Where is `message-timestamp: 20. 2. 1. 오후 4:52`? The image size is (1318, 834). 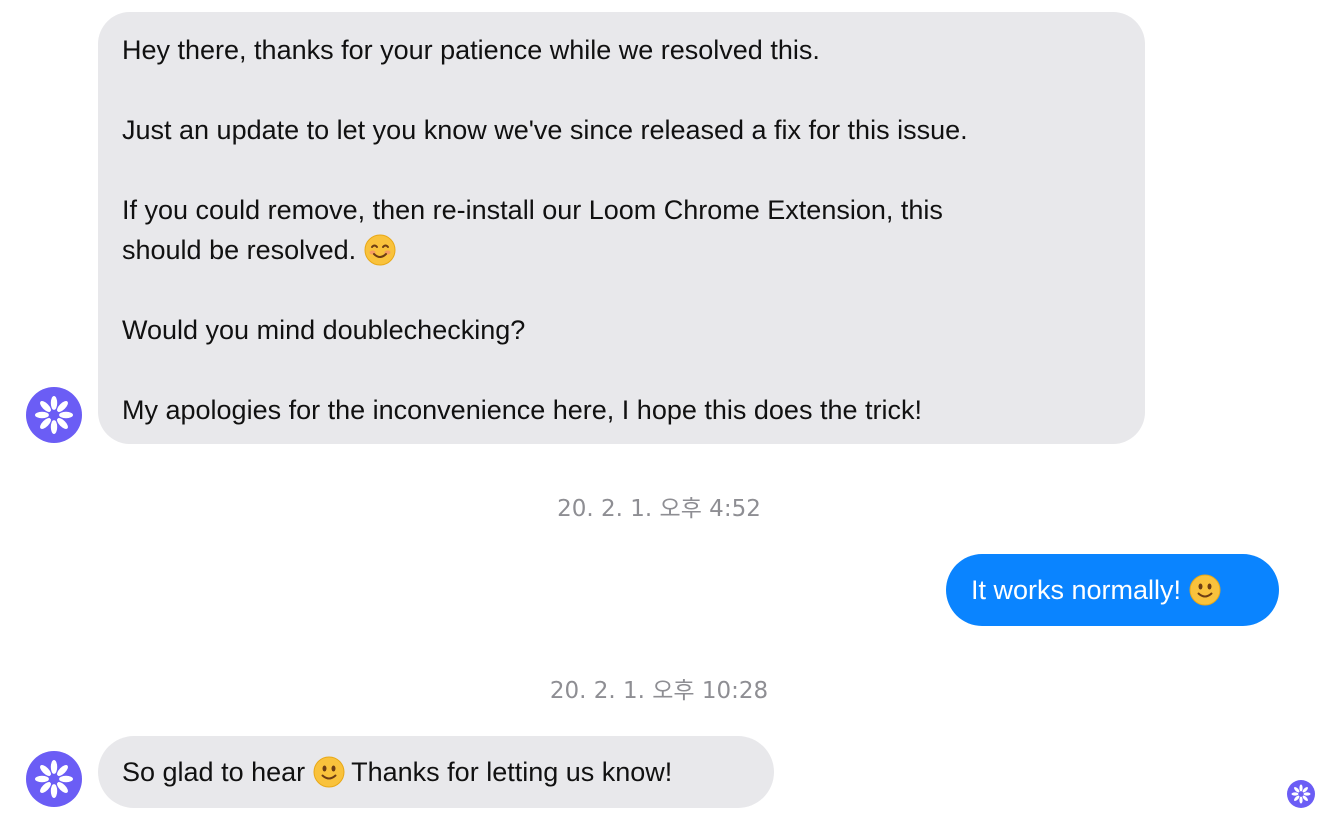
message-timestamp: 20. 2. 1. 오후 4:52 is located at coordinates (659, 509).